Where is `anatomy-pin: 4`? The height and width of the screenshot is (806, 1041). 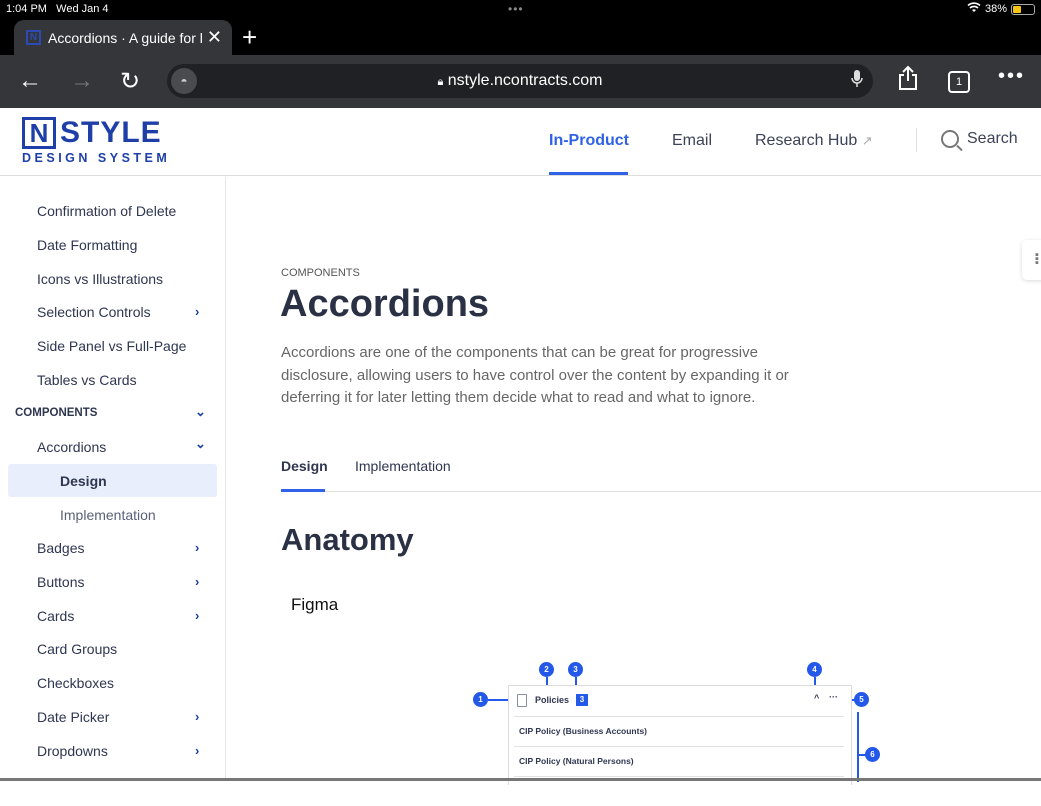
anatomy-pin: 4 is located at coordinates (814, 669).